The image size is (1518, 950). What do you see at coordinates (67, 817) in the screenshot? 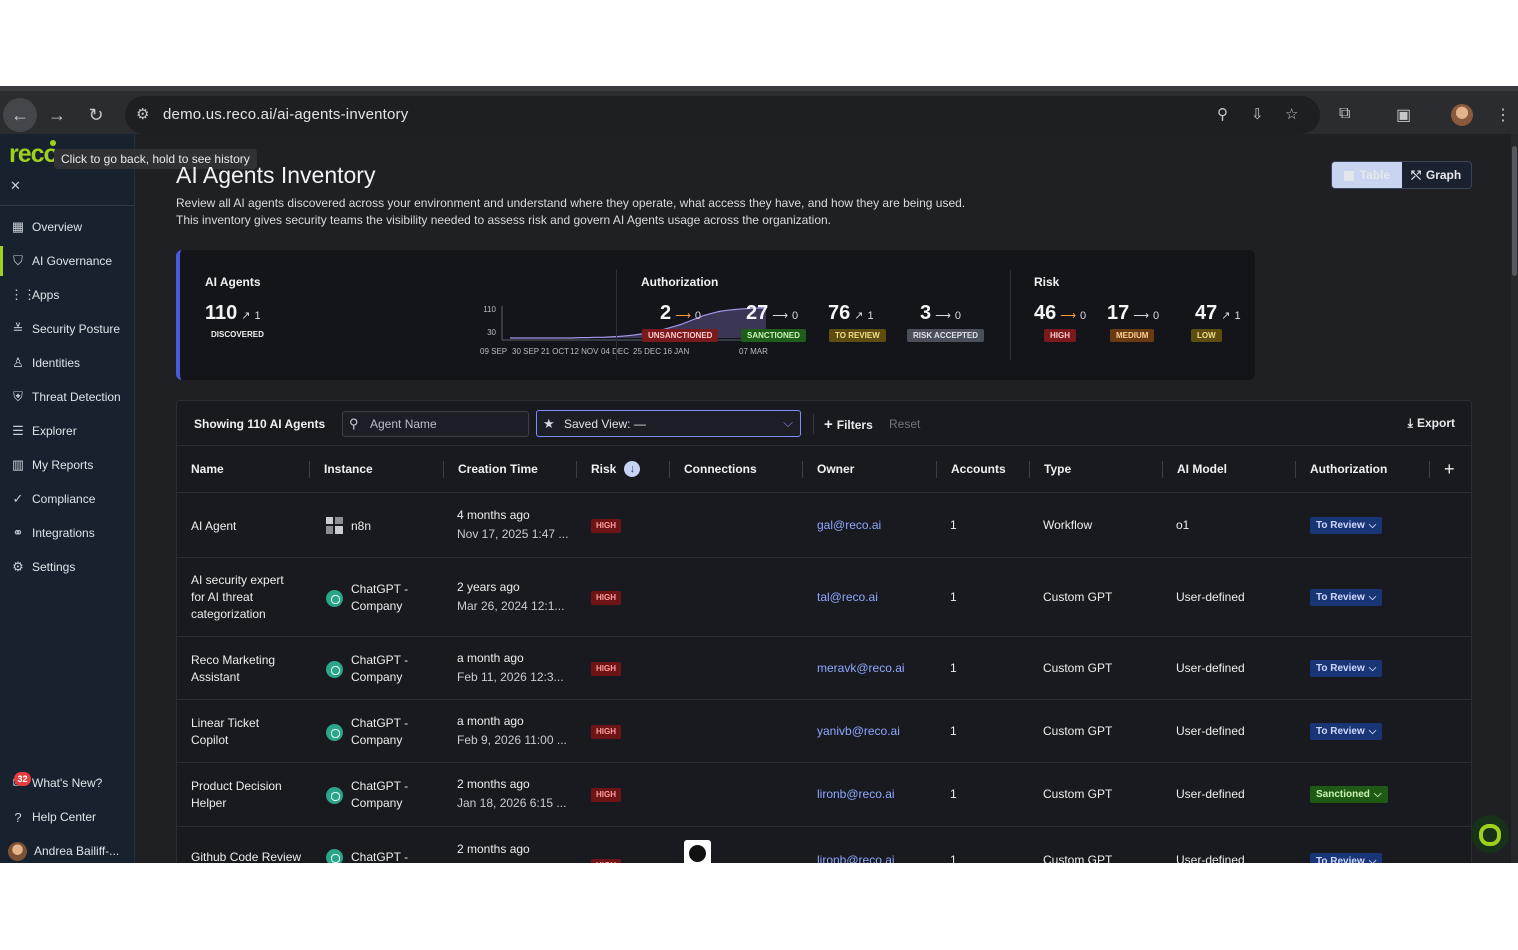
I see `sidebar-item-help-center: ? Help Center` at bounding box center [67, 817].